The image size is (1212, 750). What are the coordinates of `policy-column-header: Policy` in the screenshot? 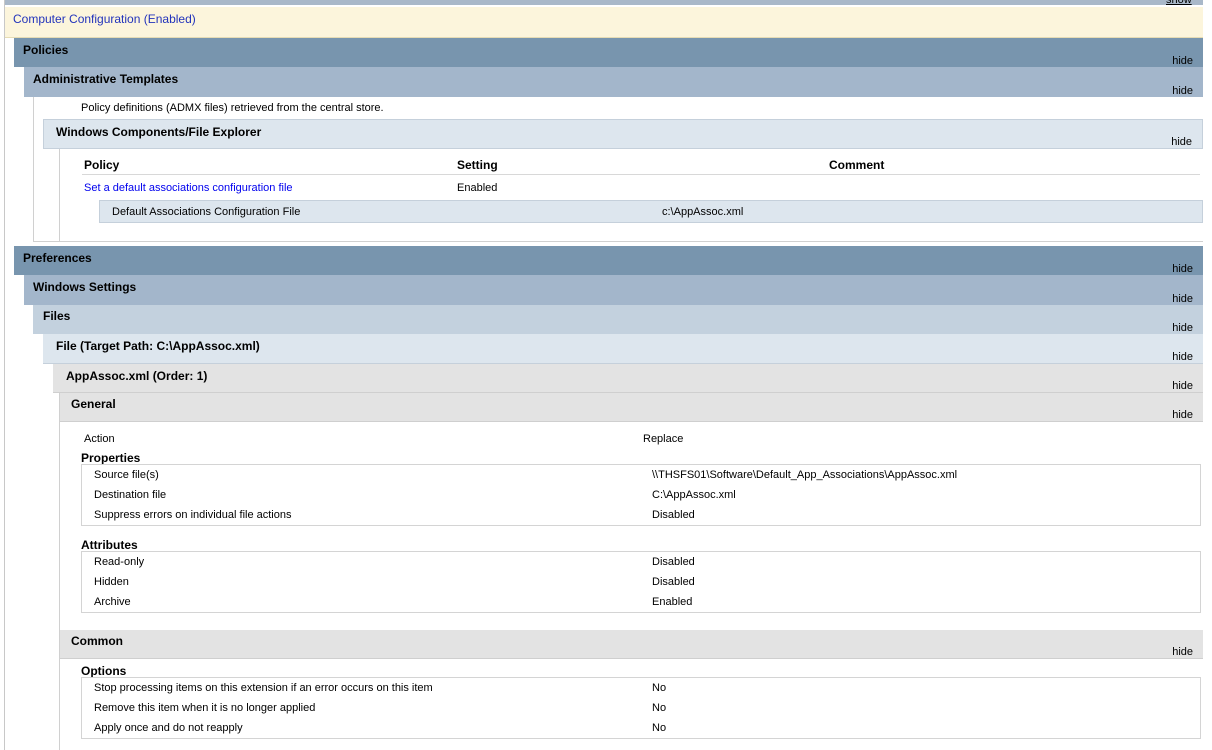 It's located at (102, 165).